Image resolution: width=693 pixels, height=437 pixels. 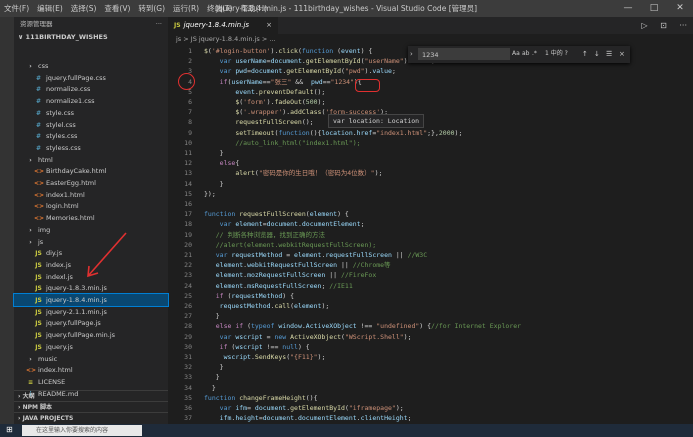 What do you see at coordinates (190, 122) in the screenshot?
I see `line-number: 8` at bounding box center [190, 122].